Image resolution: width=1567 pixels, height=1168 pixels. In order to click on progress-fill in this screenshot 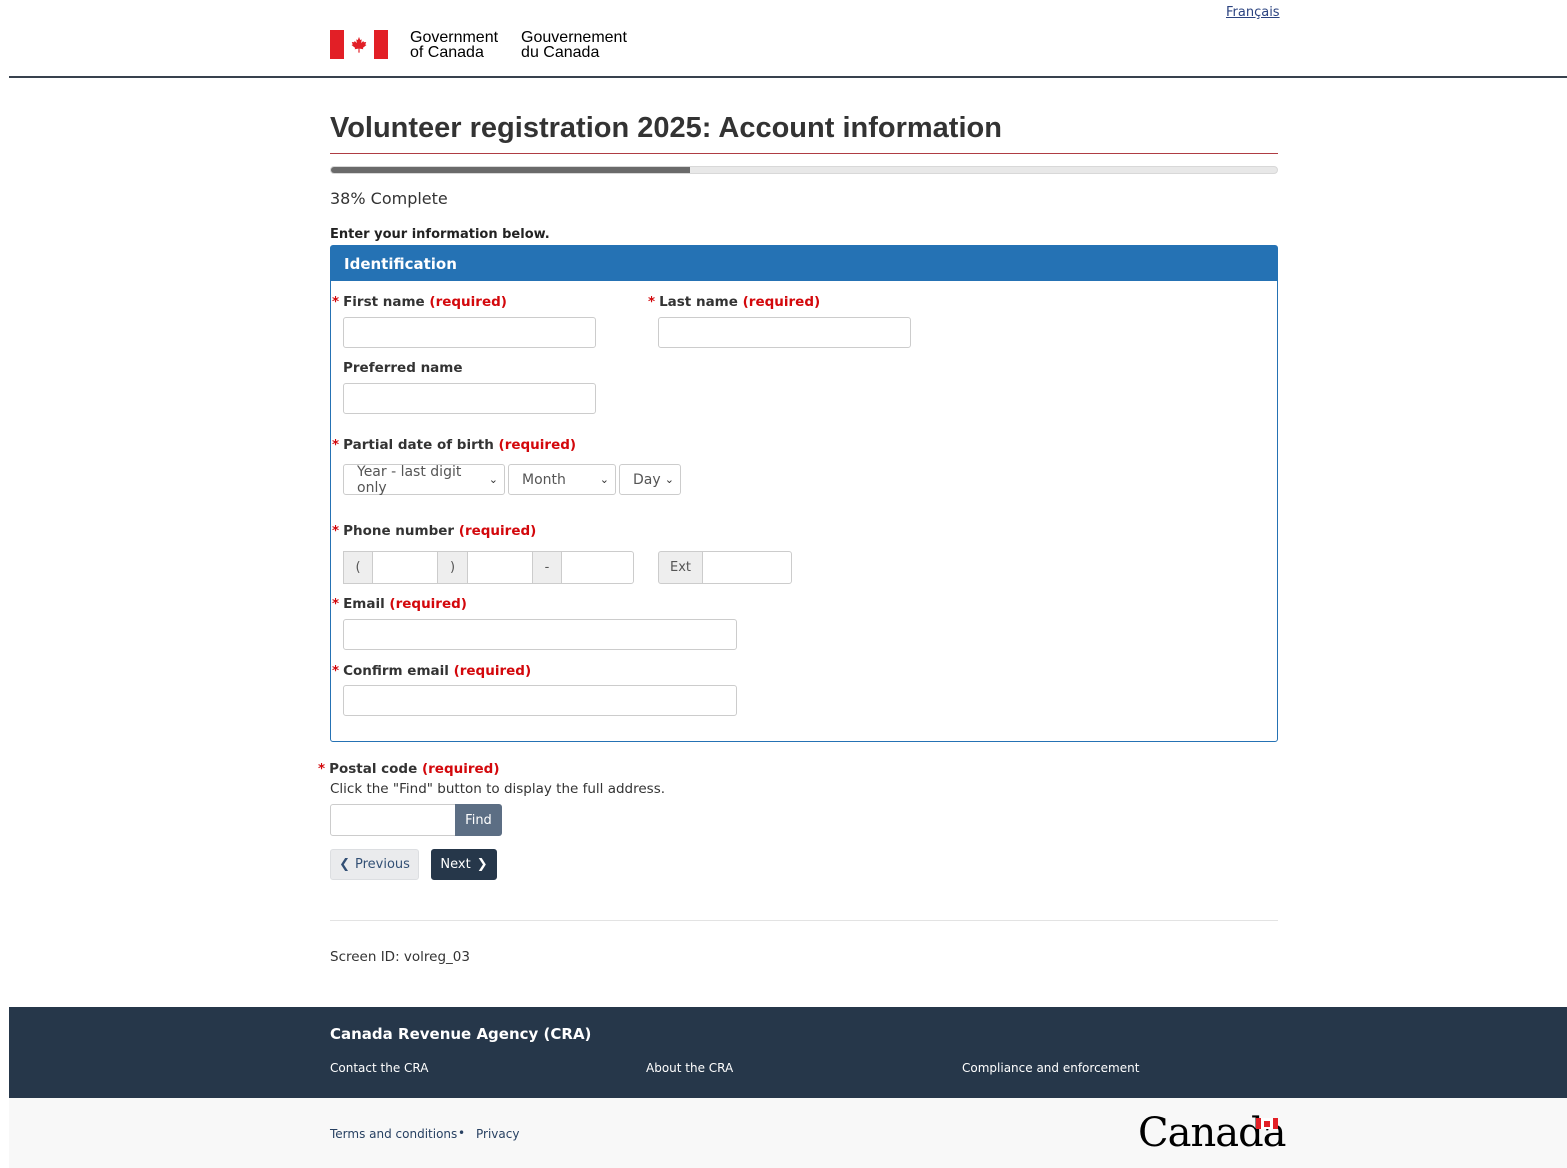, I will do `click(511, 170)`.